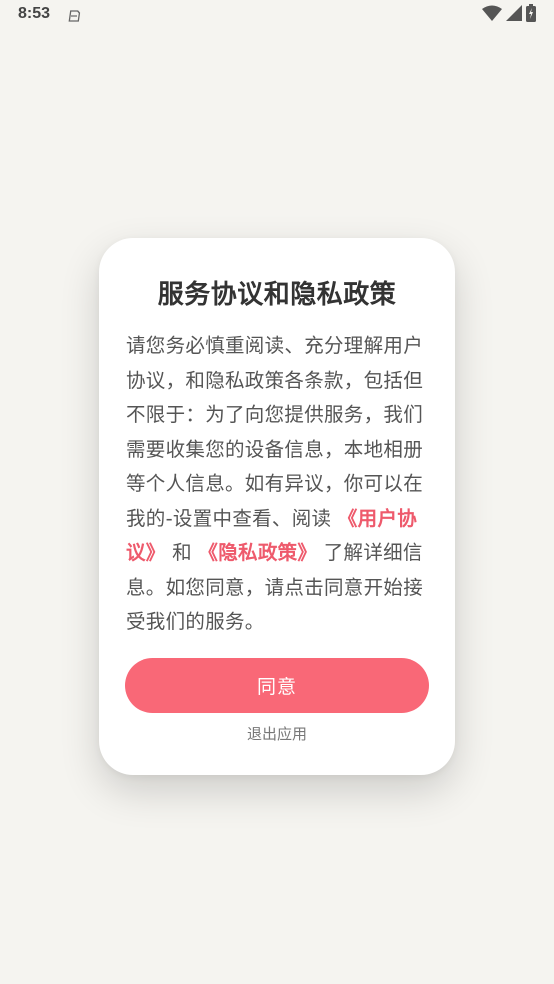  What do you see at coordinates (182, 552) in the screenshot?
I see `conjunction-text: 和` at bounding box center [182, 552].